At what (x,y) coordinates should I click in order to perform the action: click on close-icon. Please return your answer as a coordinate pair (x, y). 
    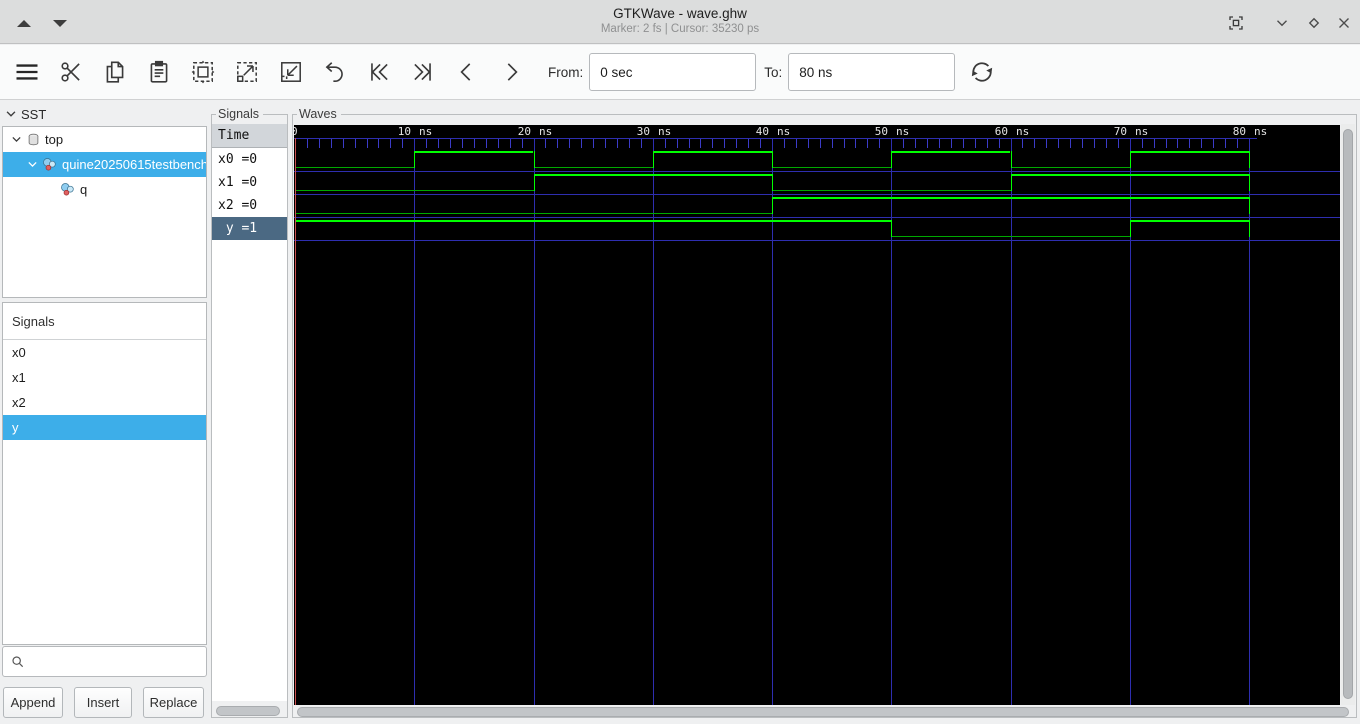
    Looking at the image, I should click on (1344, 23).